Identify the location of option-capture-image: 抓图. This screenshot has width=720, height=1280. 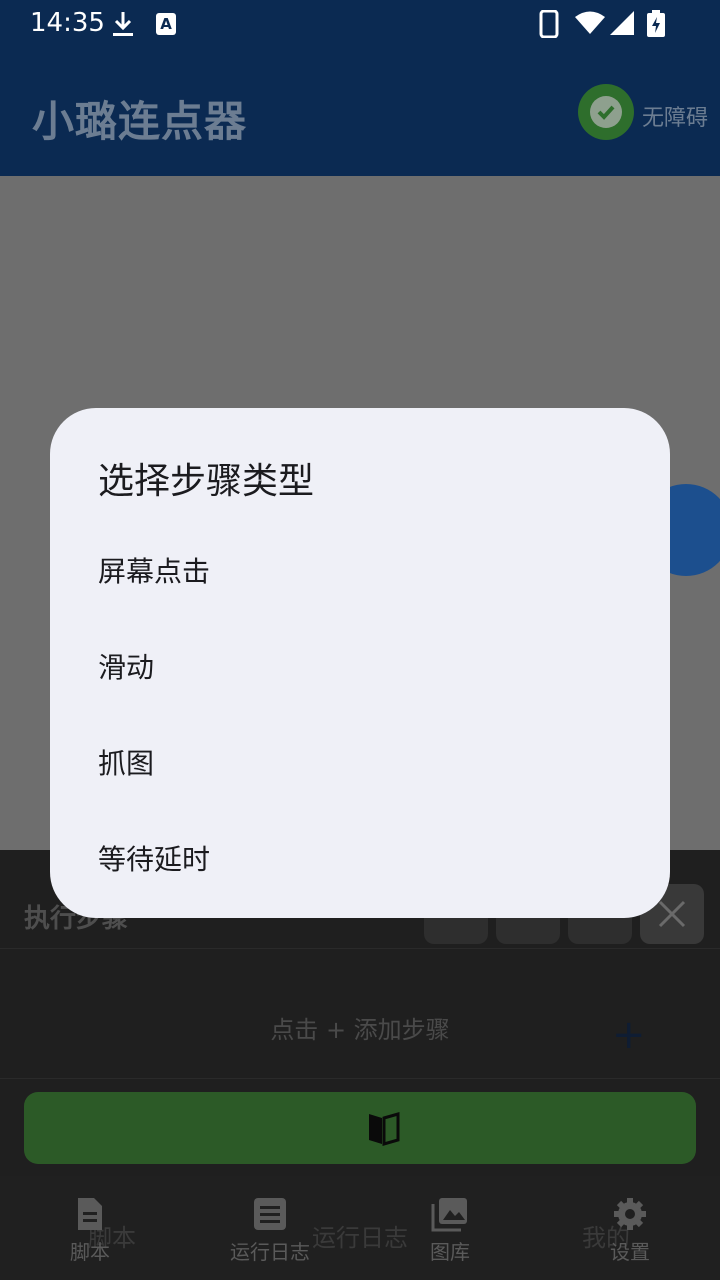
(360, 762).